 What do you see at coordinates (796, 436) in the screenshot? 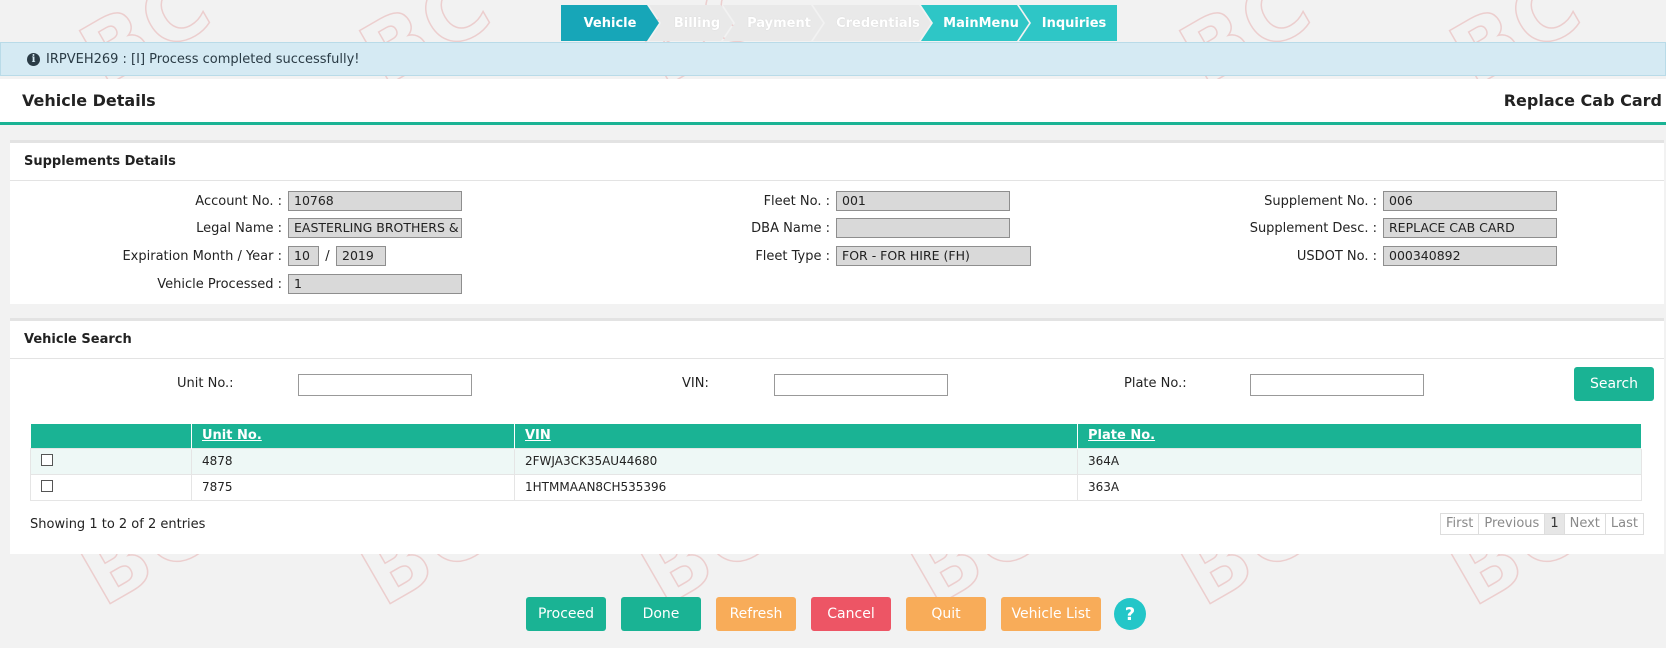
I see `column-vin: VIN` at bounding box center [796, 436].